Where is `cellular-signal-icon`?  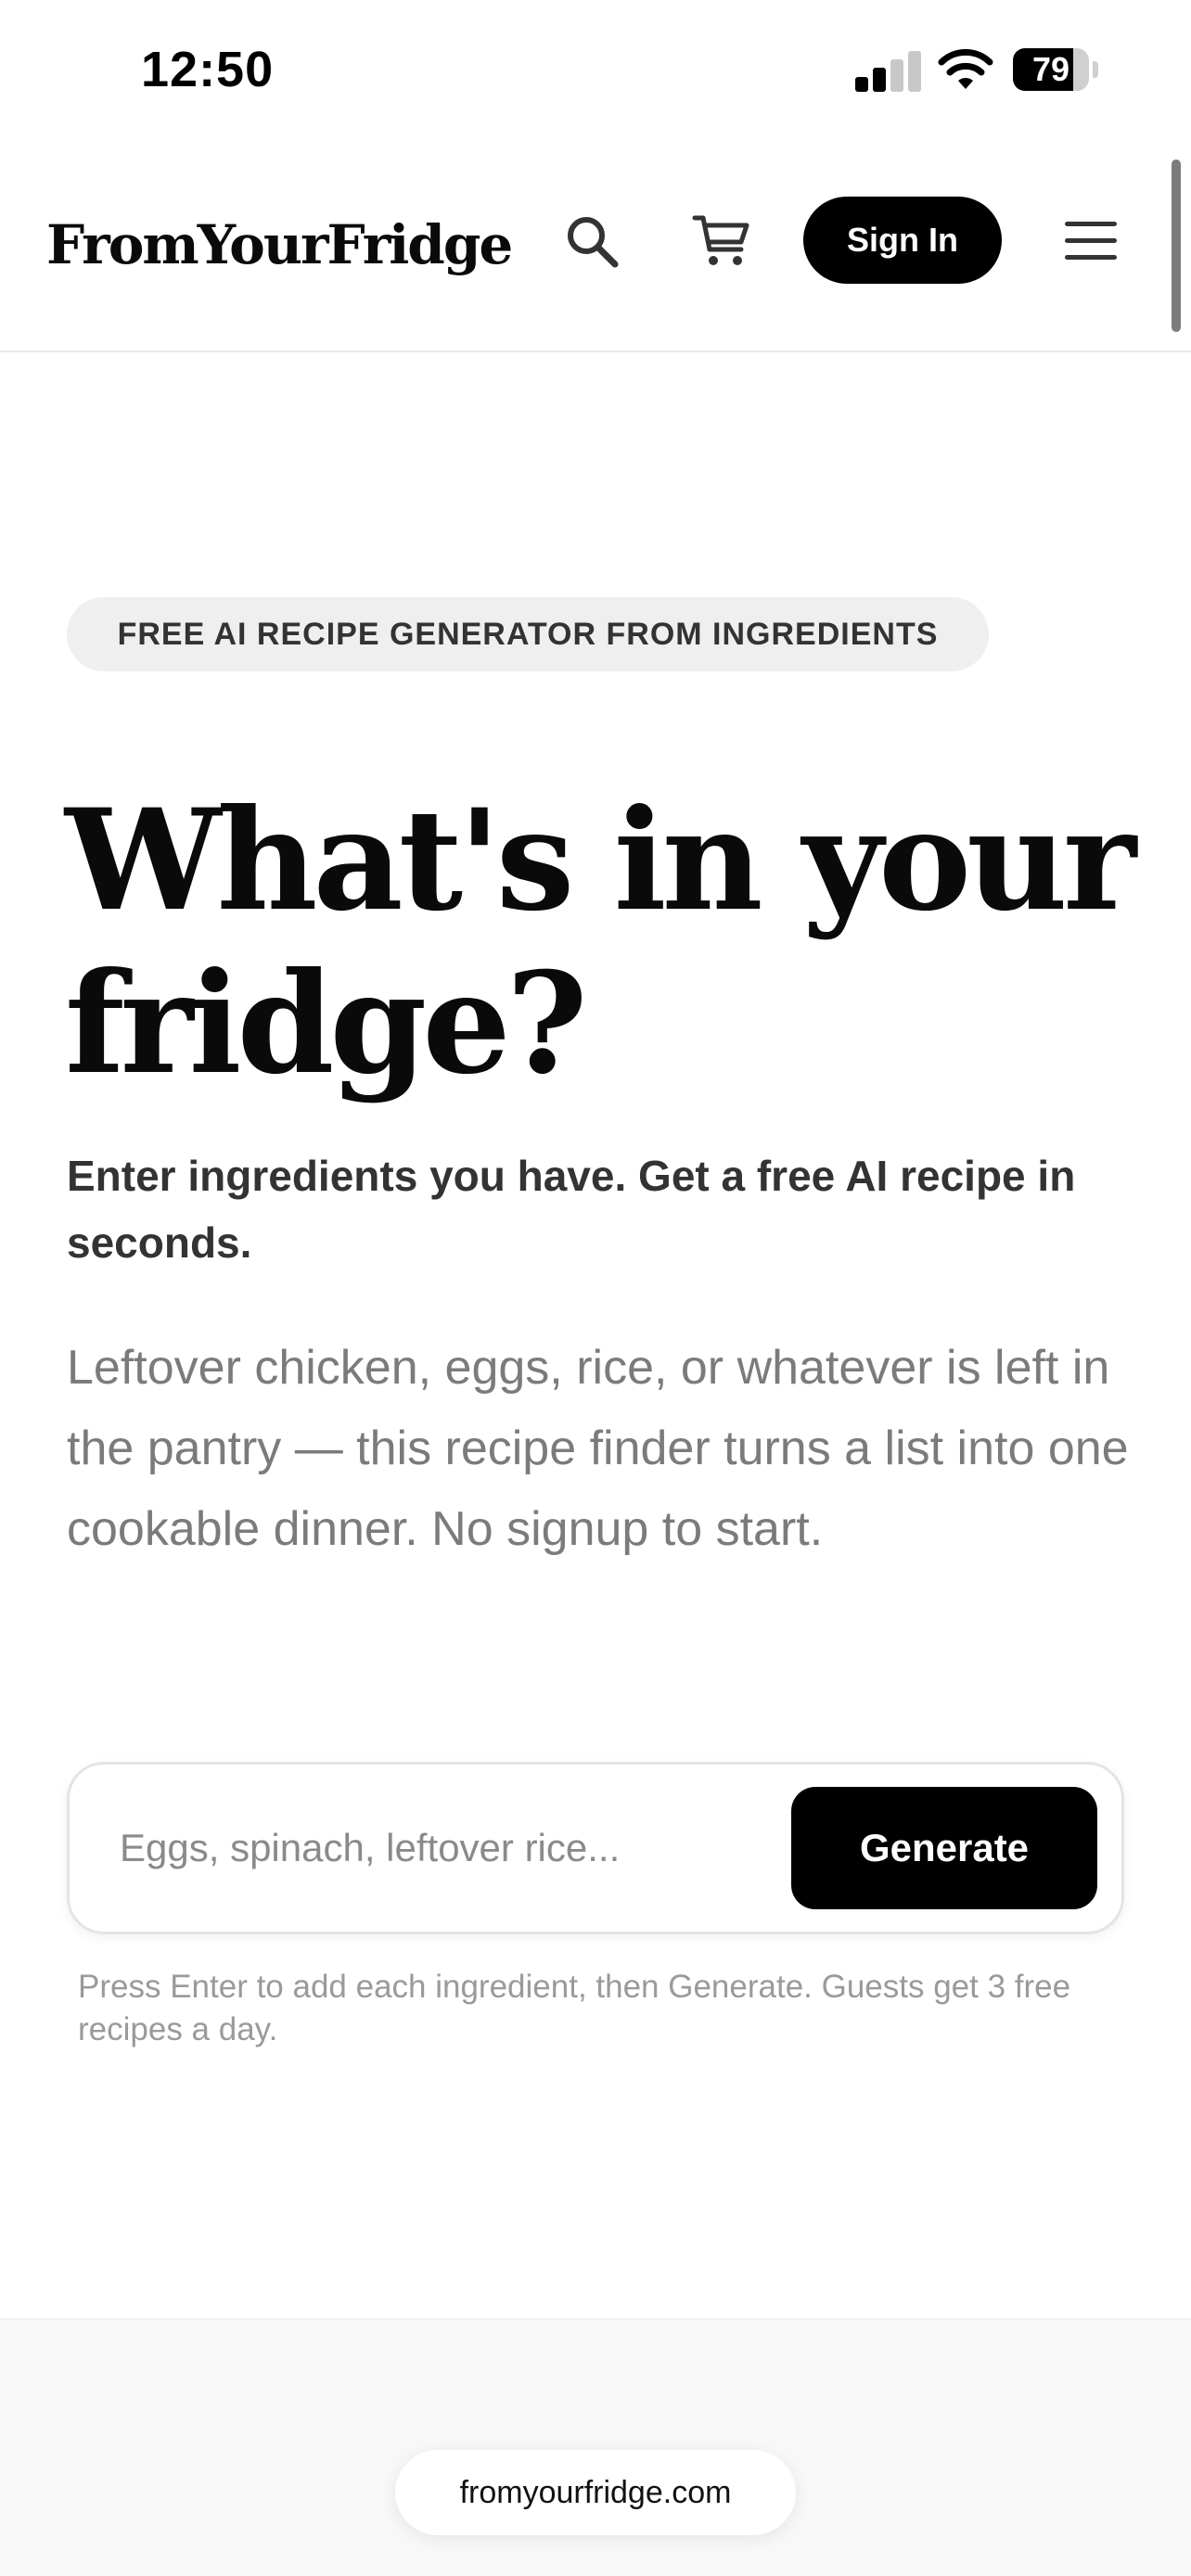
cellular-signal-icon is located at coordinates (888, 71).